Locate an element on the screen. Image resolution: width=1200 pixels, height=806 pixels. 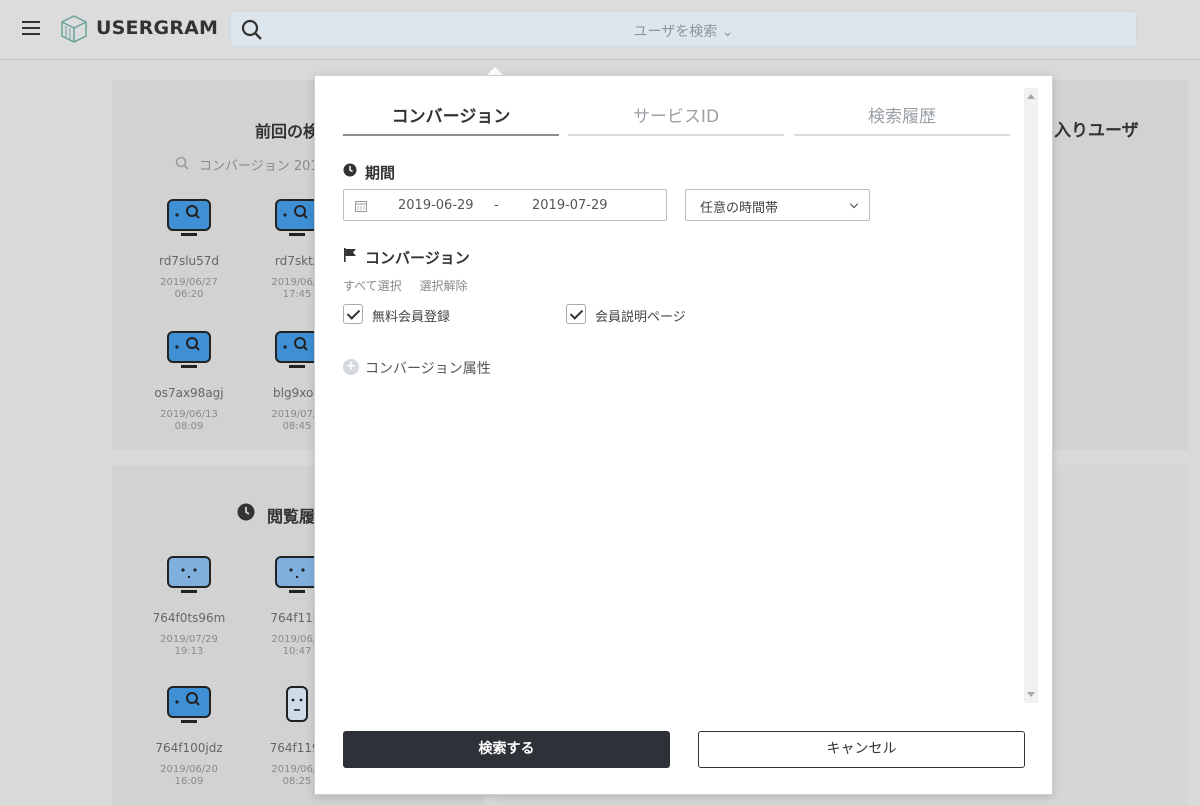
previous-search-query: コンバージョン 201 is located at coordinates (259, 166).